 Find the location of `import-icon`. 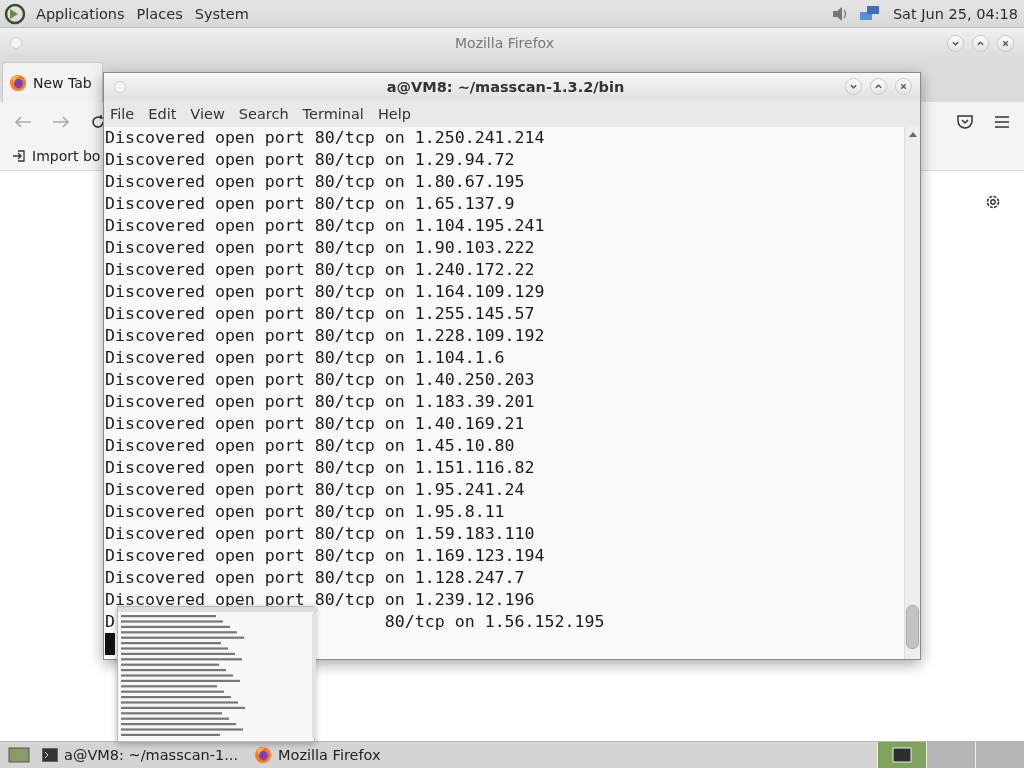

import-icon is located at coordinates (19, 156).